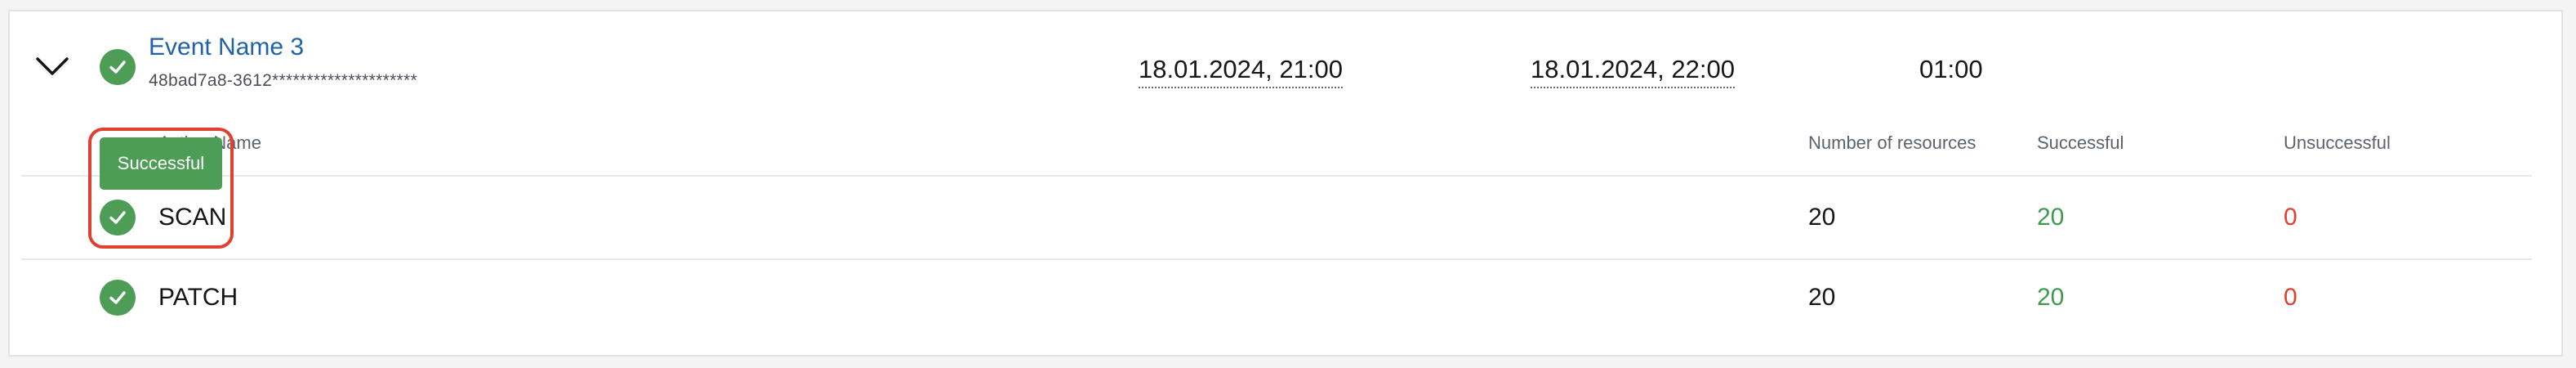  What do you see at coordinates (1633, 70) in the screenshot?
I see `end-date: 18.01.2024, 22:00` at bounding box center [1633, 70].